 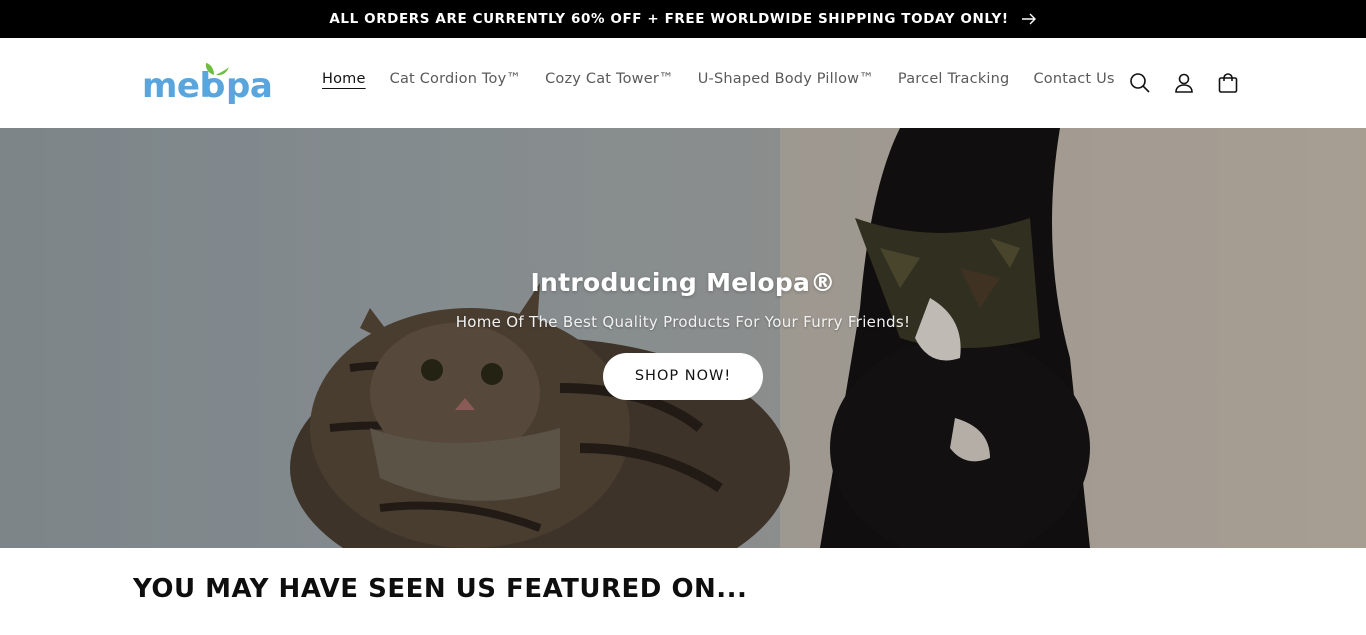 What do you see at coordinates (954, 79) in the screenshot?
I see `nav-parcel-tracking: Parcel Tracking` at bounding box center [954, 79].